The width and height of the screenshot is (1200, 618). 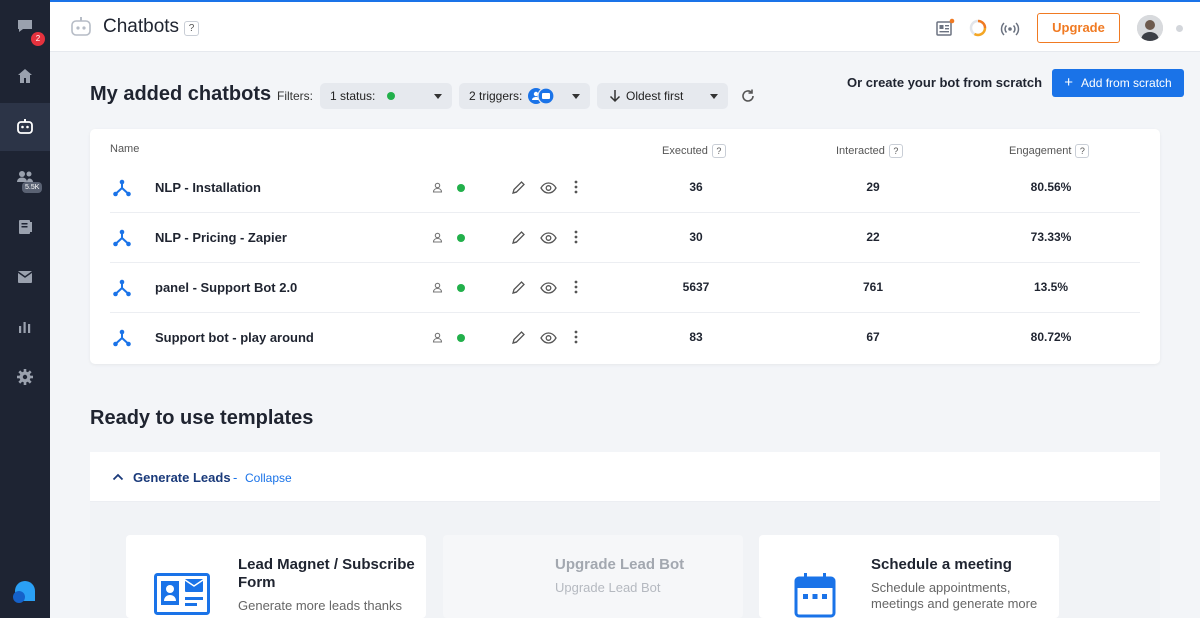 What do you see at coordinates (208, 187) in the screenshot?
I see `bot-name: NLP - Installation` at bounding box center [208, 187].